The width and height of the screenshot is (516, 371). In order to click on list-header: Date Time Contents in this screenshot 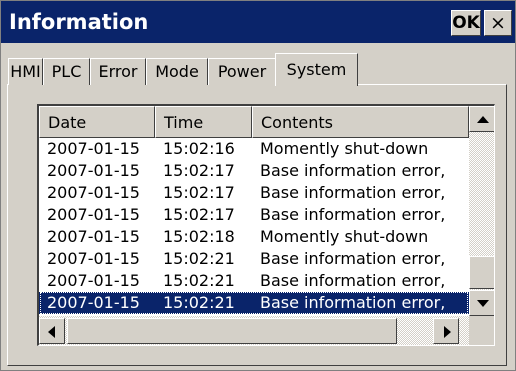, I will do `click(254, 122)`.